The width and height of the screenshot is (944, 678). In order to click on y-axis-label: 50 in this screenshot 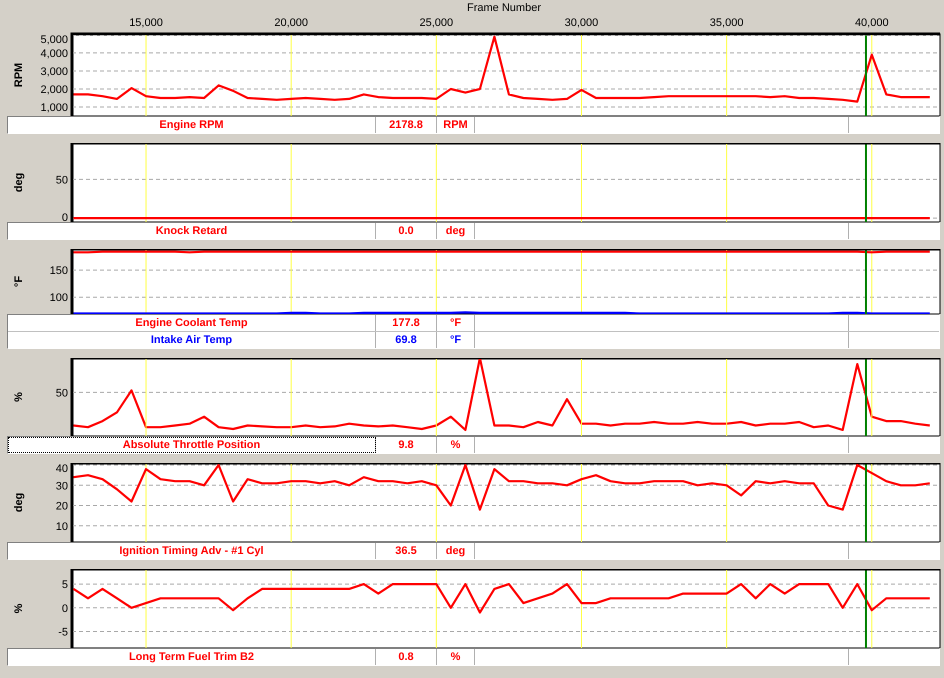, I will do `click(62, 393)`.